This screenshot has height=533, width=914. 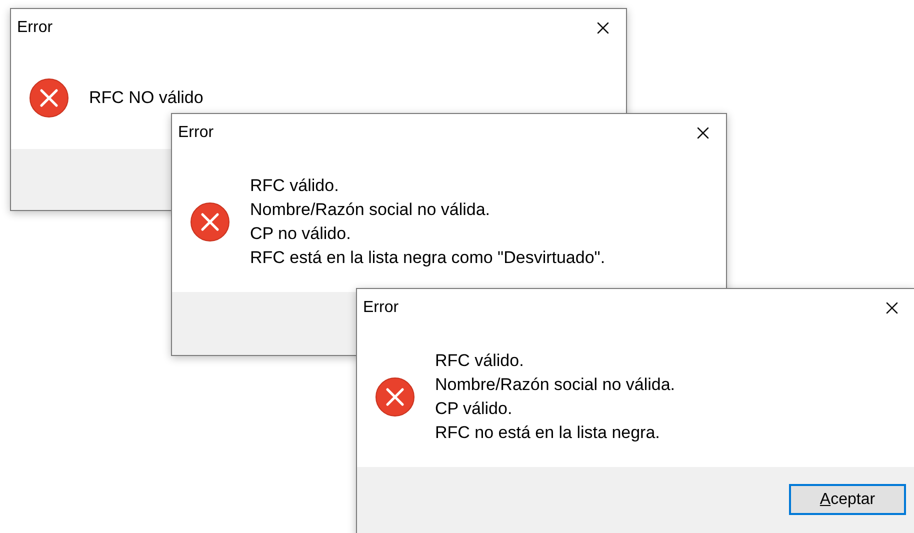 I want to click on accept-button: Aceptar, so click(x=847, y=499).